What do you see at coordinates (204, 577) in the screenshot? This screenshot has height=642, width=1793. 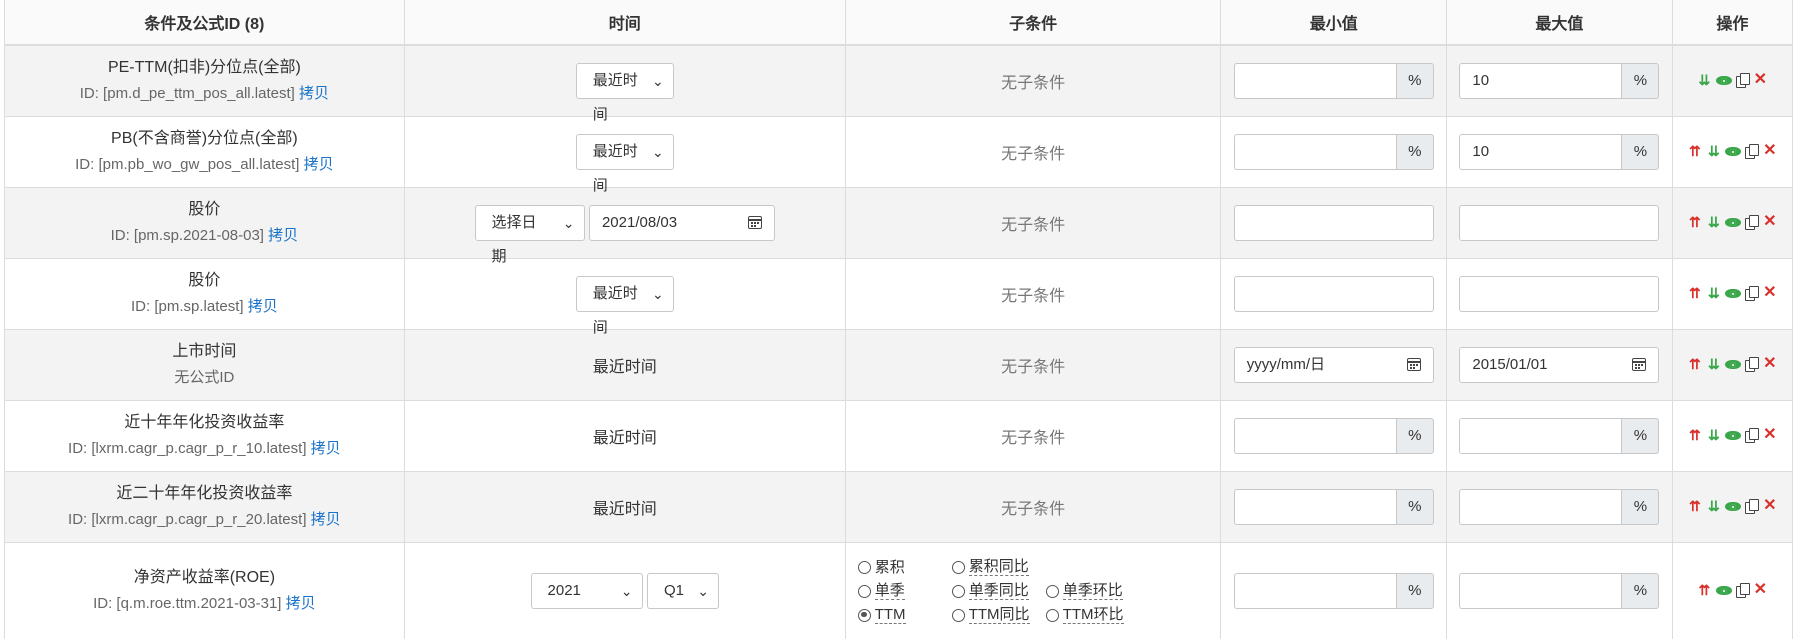 I see `condition-name: 净资产收益率(ROE)` at bounding box center [204, 577].